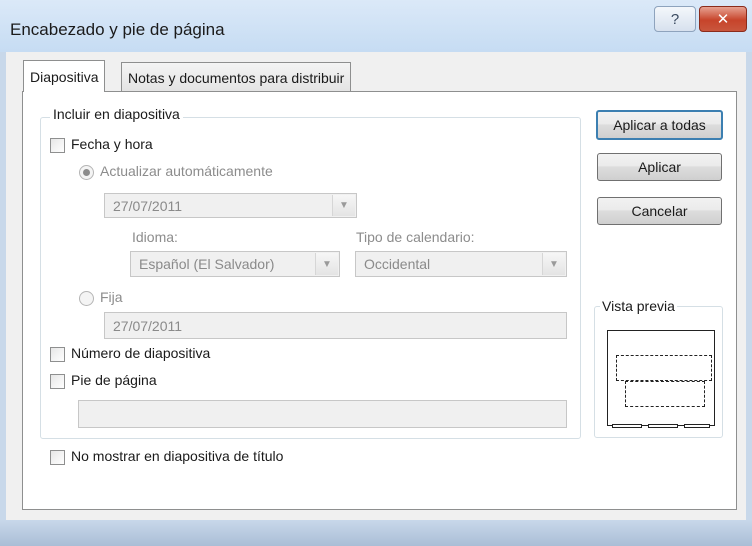 The image size is (752, 546). Describe the element at coordinates (57, 145) in the screenshot. I see `date-time-checkbox` at that location.